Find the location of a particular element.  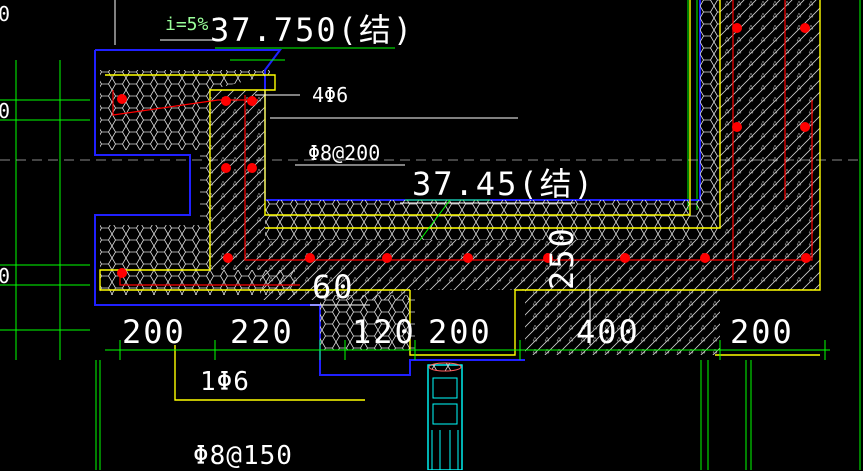

top-elevation-label: 37.750(结) is located at coordinates (312, 30).